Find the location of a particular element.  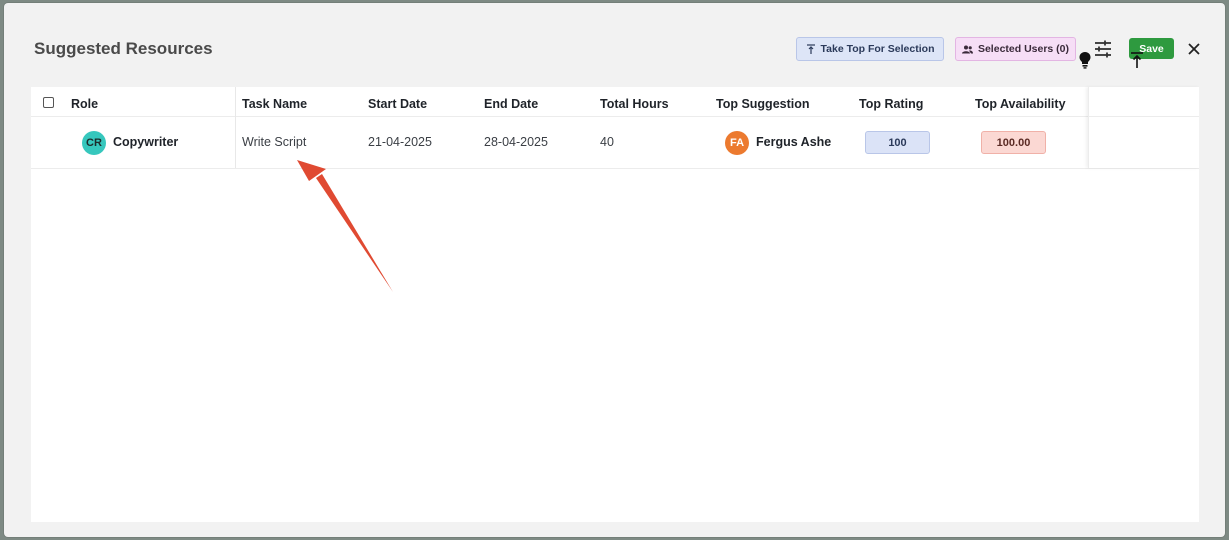

selected-users-button: Selected Users (0) is located at coordinates (1015, 49).